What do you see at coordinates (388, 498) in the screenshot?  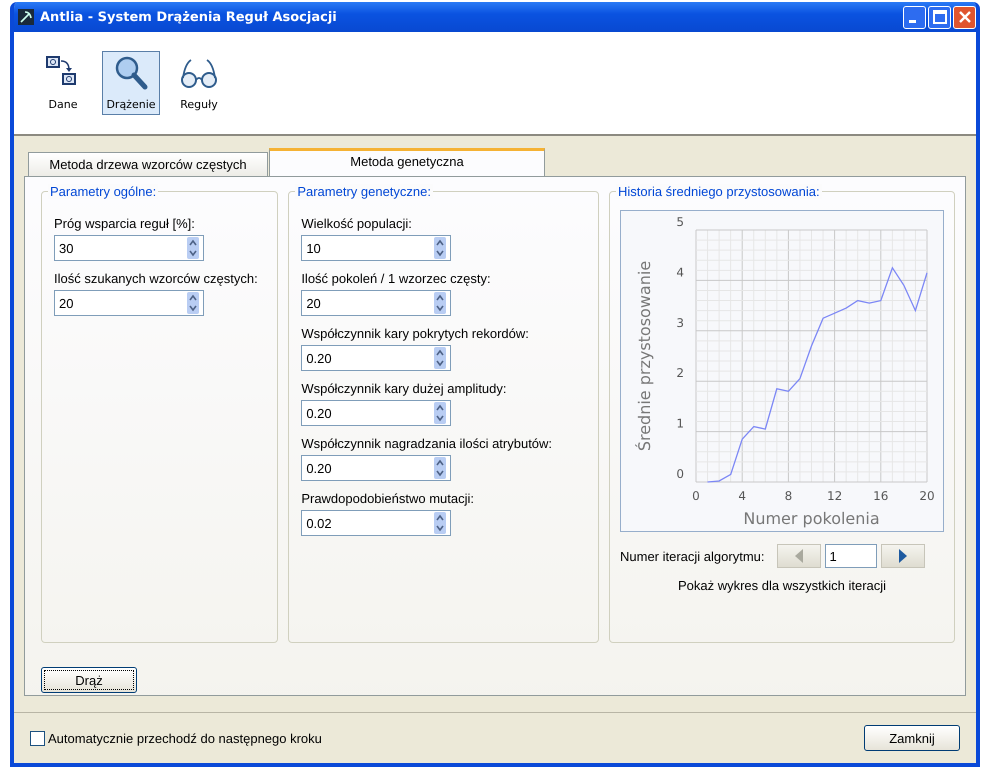 I see `field-label: Prawdopodobieństwo mutacji:` at bounding box center [388, 498].